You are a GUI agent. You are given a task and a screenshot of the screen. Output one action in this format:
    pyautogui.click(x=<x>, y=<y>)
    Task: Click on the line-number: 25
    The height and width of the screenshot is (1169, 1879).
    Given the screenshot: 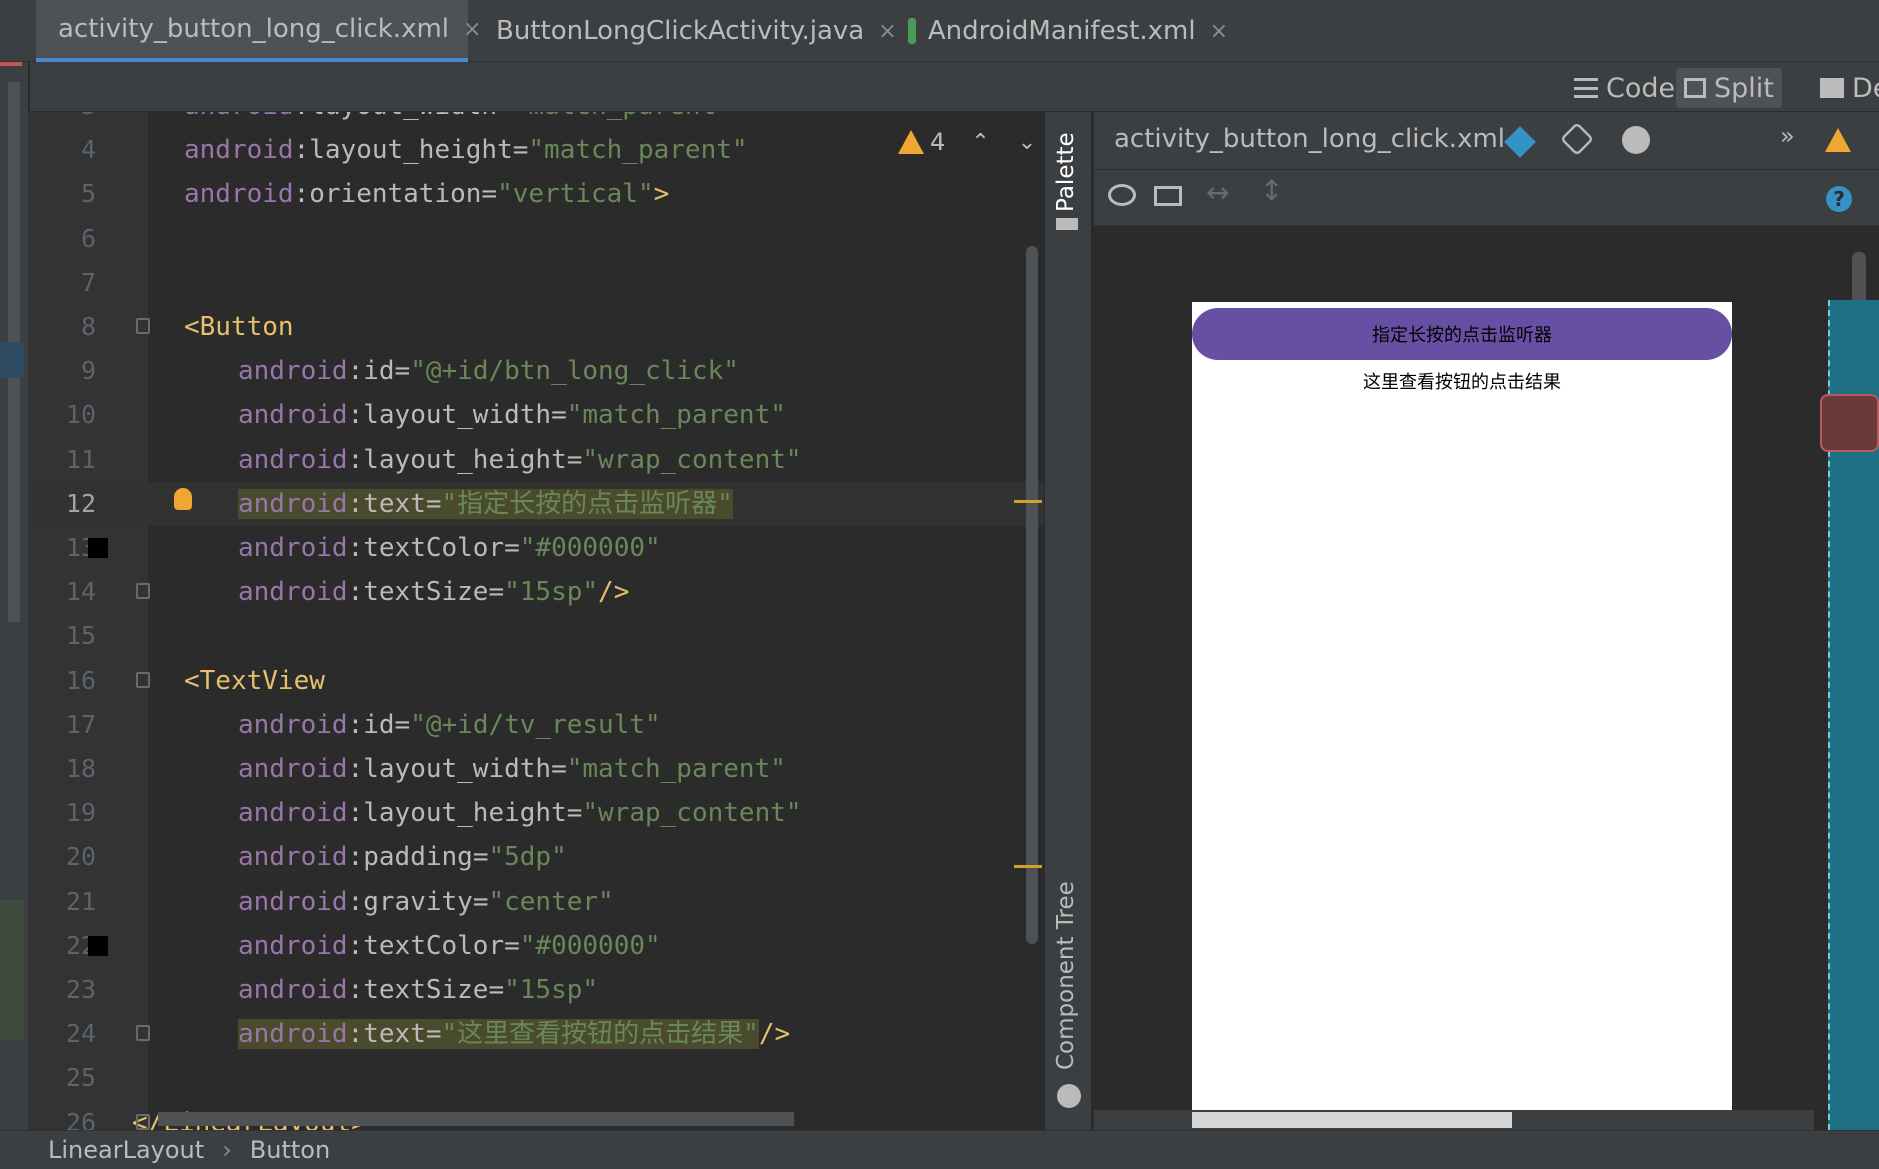 What is the action you would take?
    pyautogui.click(x=80, y=1078)
    